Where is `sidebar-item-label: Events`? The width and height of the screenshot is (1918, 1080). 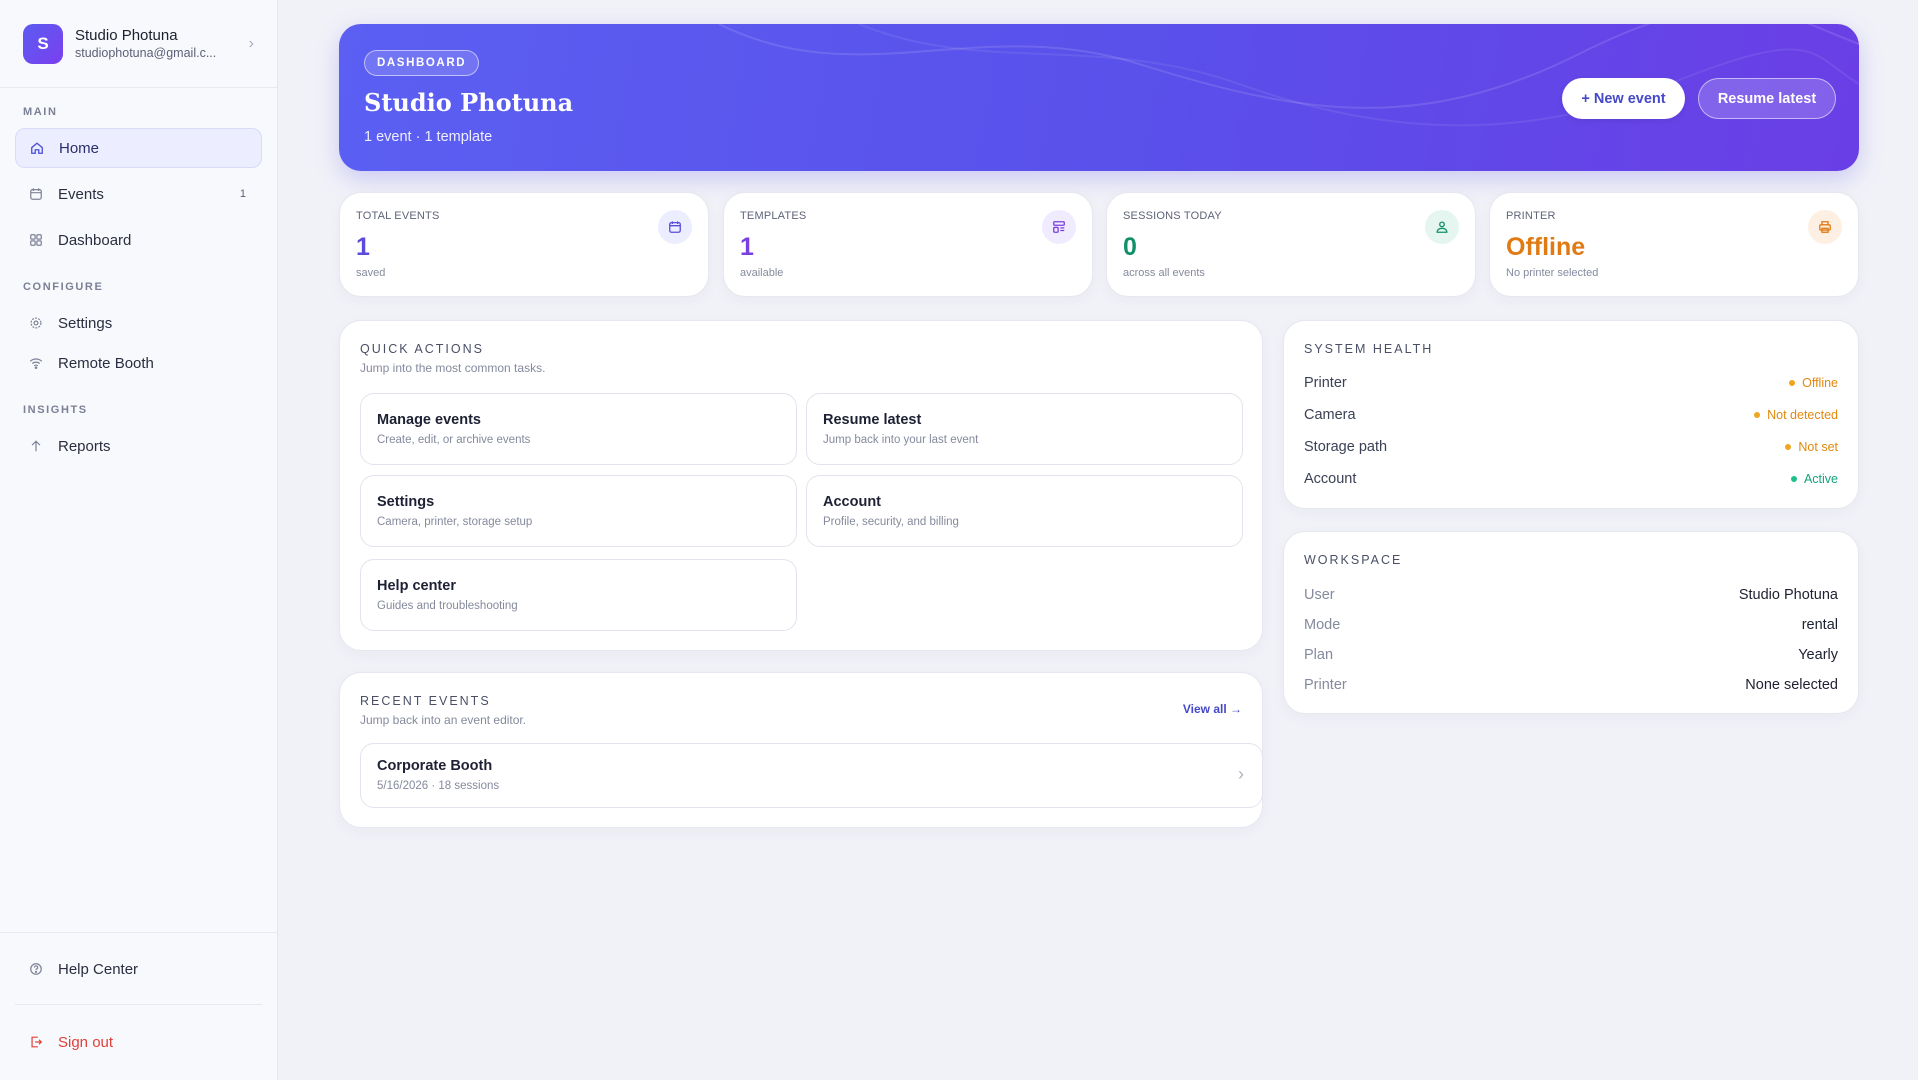 sidebar-item-label: Events is located at coordinates (81, 194).